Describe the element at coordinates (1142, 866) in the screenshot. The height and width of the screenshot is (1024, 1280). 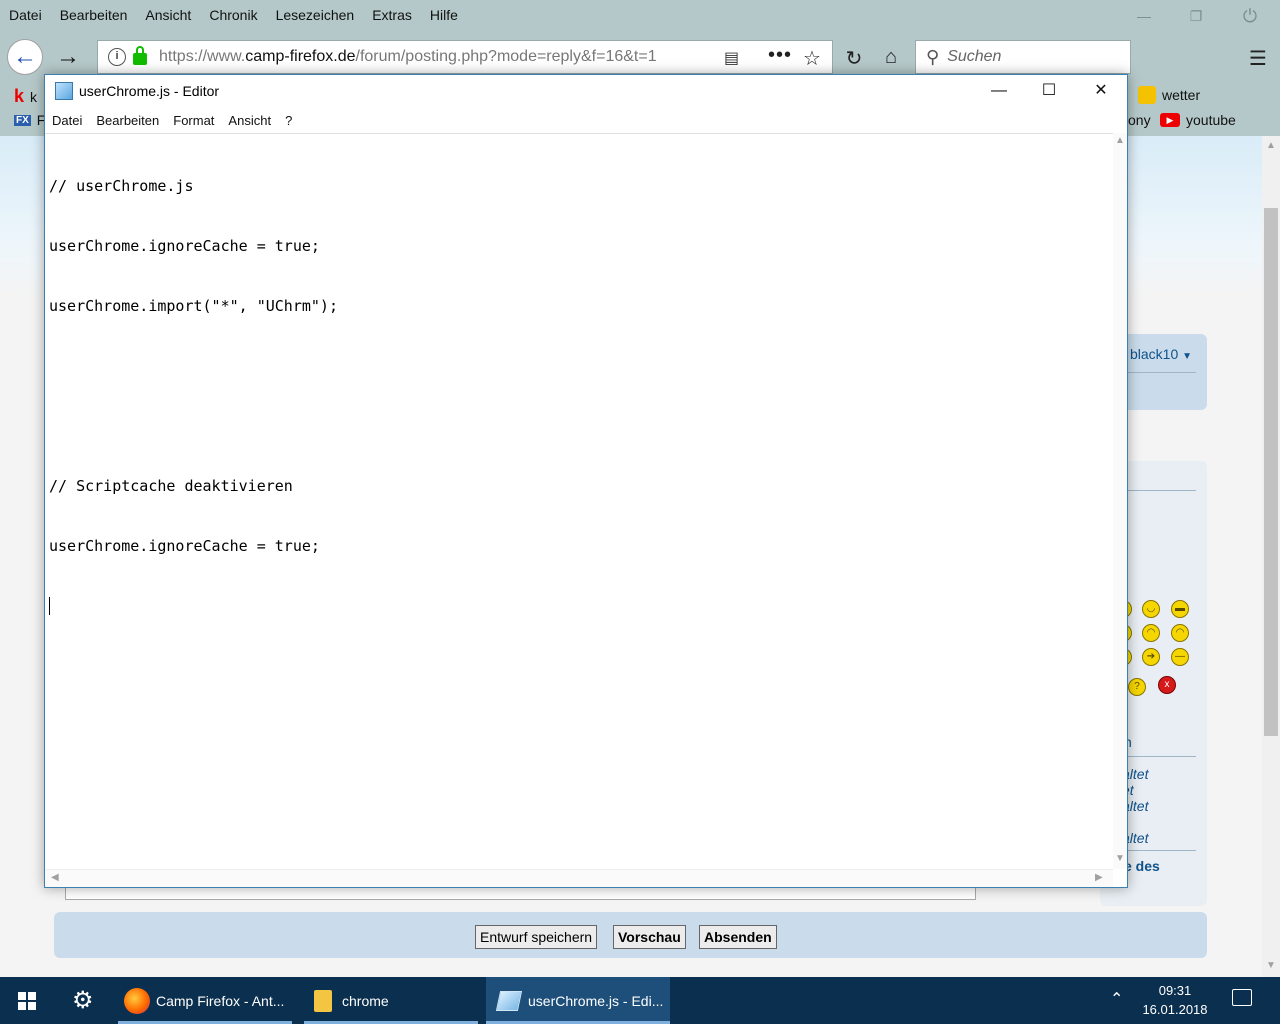
I see `side-section-fragment: e des` at that location.